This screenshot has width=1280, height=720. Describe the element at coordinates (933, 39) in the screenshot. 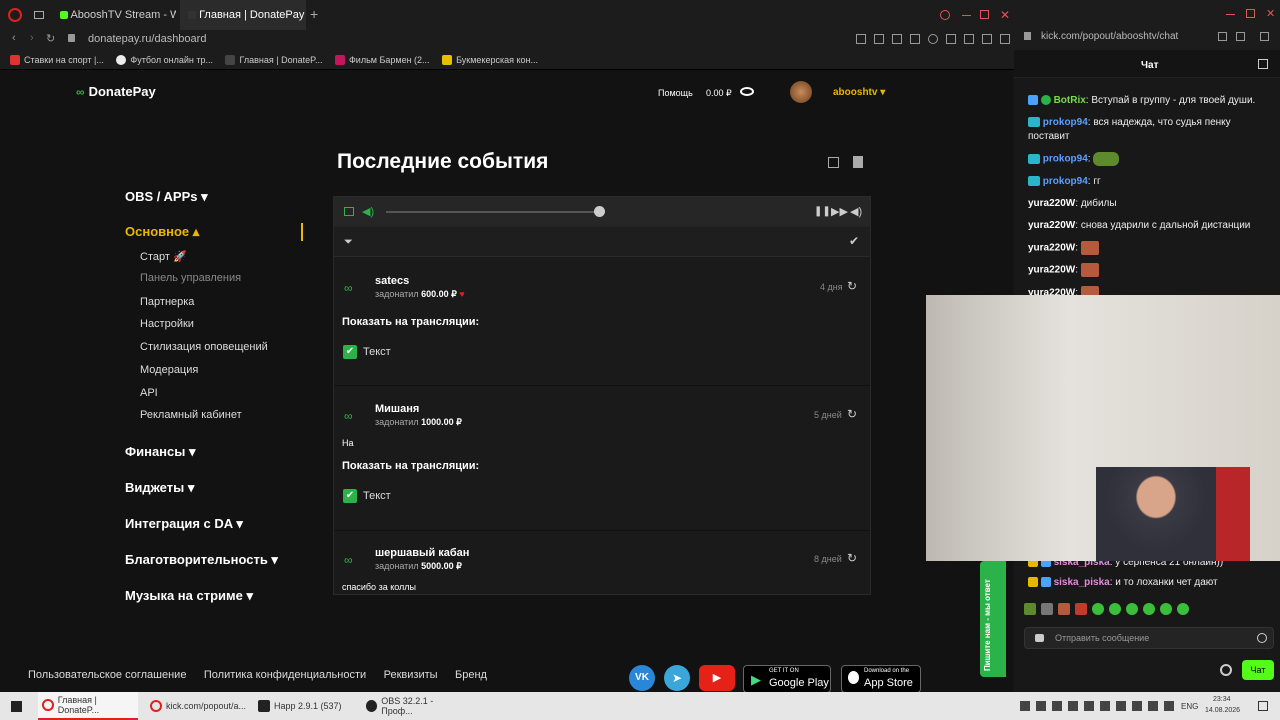

I see `heart-icon` at that location.